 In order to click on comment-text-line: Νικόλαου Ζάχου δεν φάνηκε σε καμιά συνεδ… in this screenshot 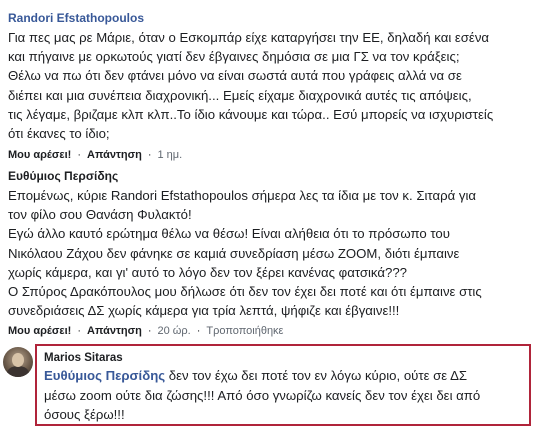, I will do `click(234, 253)`.